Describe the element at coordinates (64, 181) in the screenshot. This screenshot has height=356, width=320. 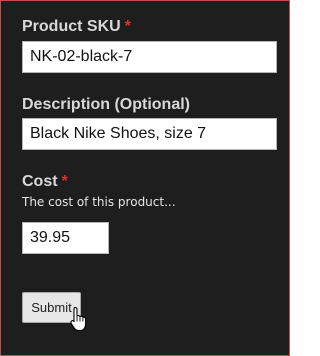
I see `cost-required-mark: *` at that location.